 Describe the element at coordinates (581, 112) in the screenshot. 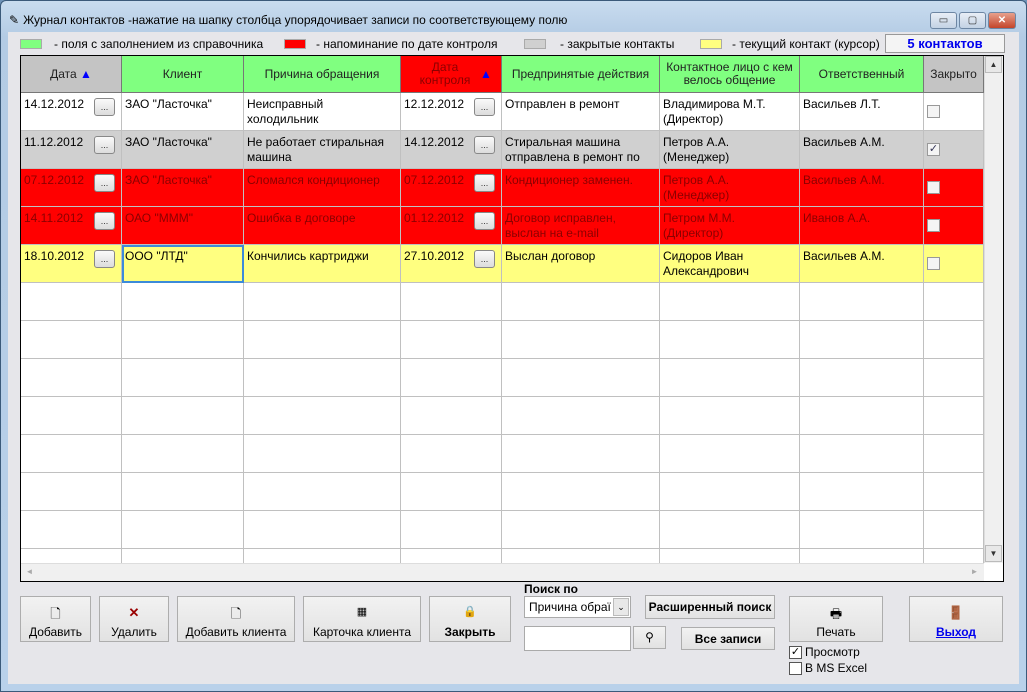

I see `action-cell: Отправлен в ремонт` at that location.